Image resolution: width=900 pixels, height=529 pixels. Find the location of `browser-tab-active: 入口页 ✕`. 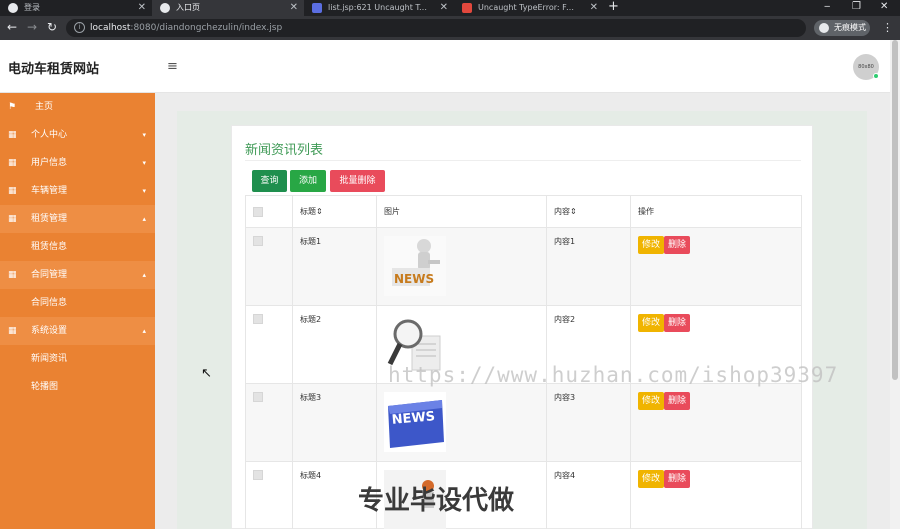

browser-tab-active: 入口页 ✕ is located at coordinates (228, 8).